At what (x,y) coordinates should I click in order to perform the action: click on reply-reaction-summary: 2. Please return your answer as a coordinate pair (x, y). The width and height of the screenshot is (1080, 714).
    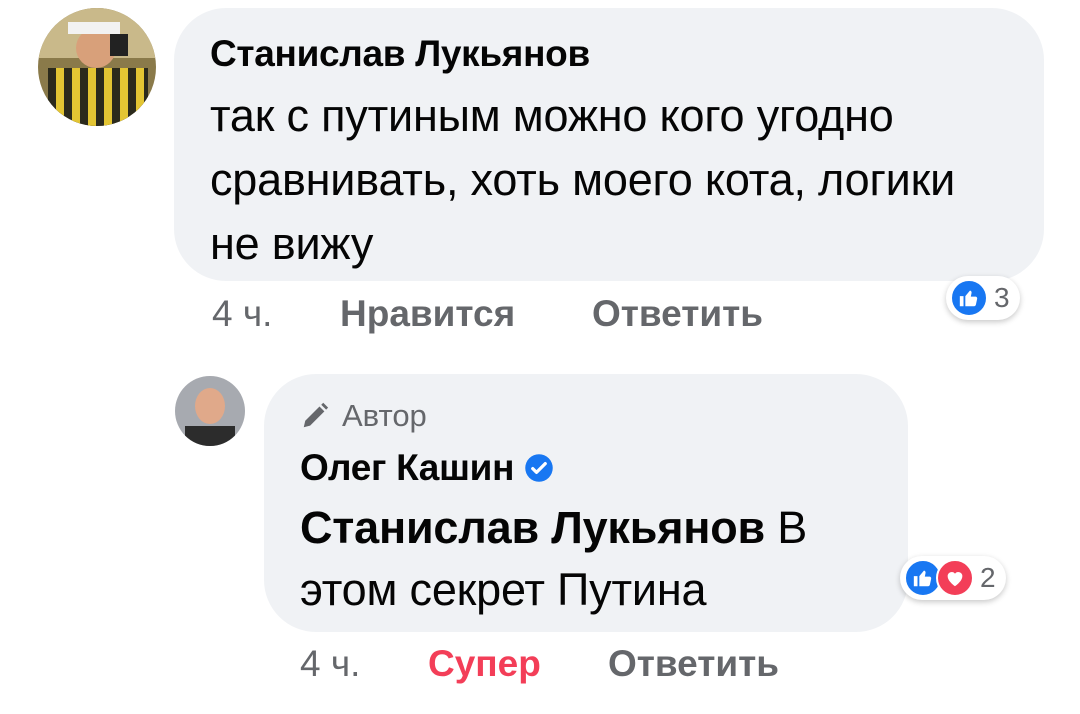
    Looking at the image, I should click on (953, 578).